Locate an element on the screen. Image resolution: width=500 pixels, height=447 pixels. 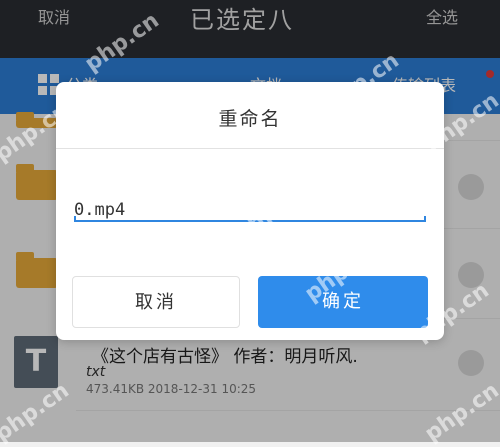
cancel-button: 取消 is located at coordinates (156, 302).